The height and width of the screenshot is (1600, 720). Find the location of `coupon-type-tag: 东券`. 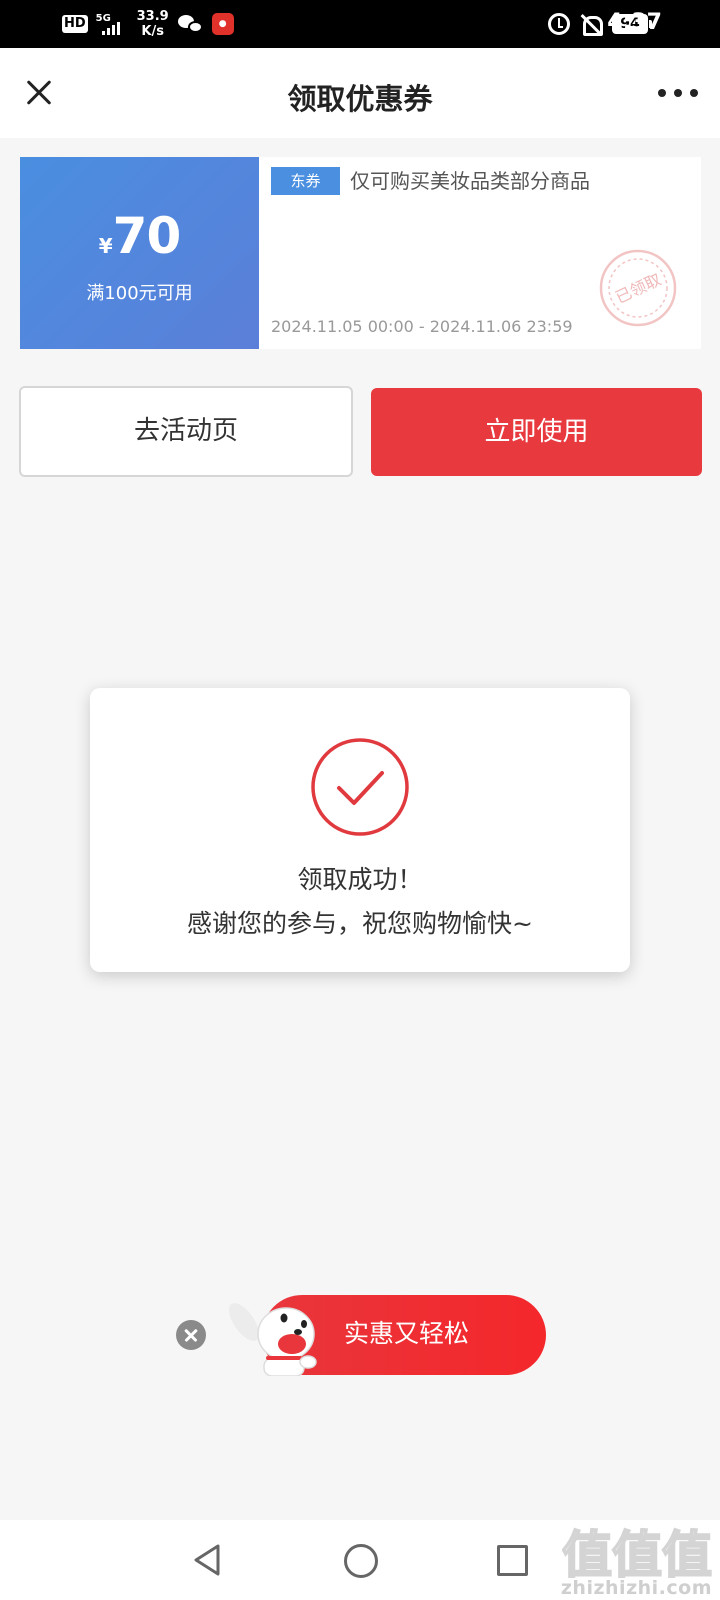

coupon-type-tag: 东券 is located at coordinates (305, 181).